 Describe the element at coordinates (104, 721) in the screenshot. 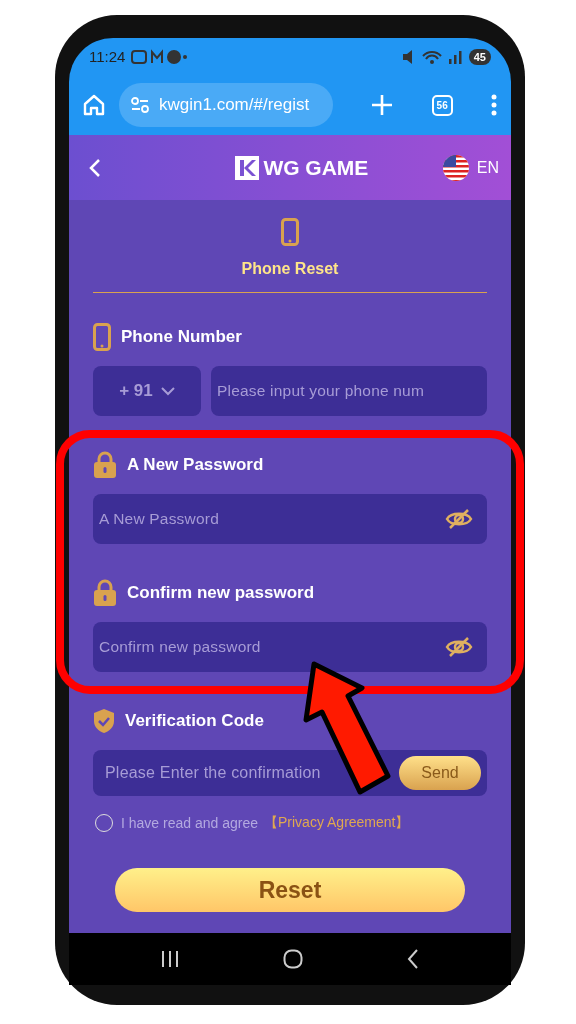

I see `shield-check-icon` at that location.